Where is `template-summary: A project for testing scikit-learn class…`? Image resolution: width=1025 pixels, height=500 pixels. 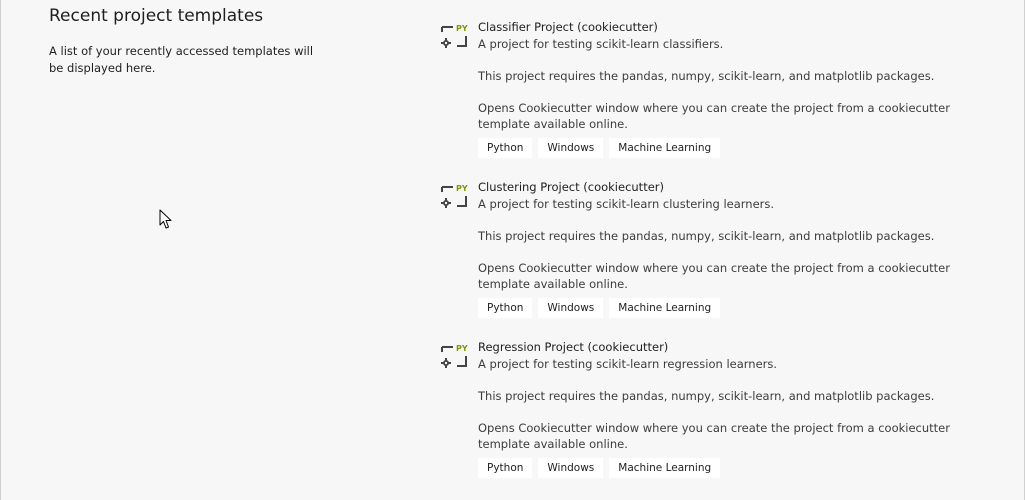 template-summary: A project for testing scikit-learn class… is located at coordinates (601, 44).